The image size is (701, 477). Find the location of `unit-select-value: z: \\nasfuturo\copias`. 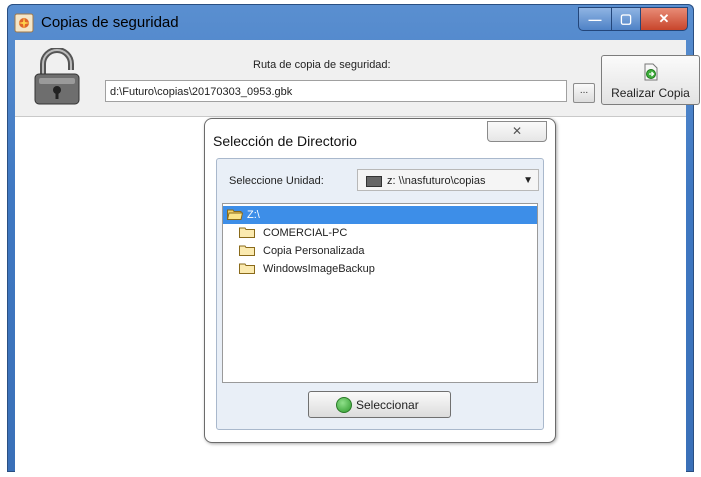

unit-select-value: z: \\nasfuturo\copias is located at coordinates (436, 181).